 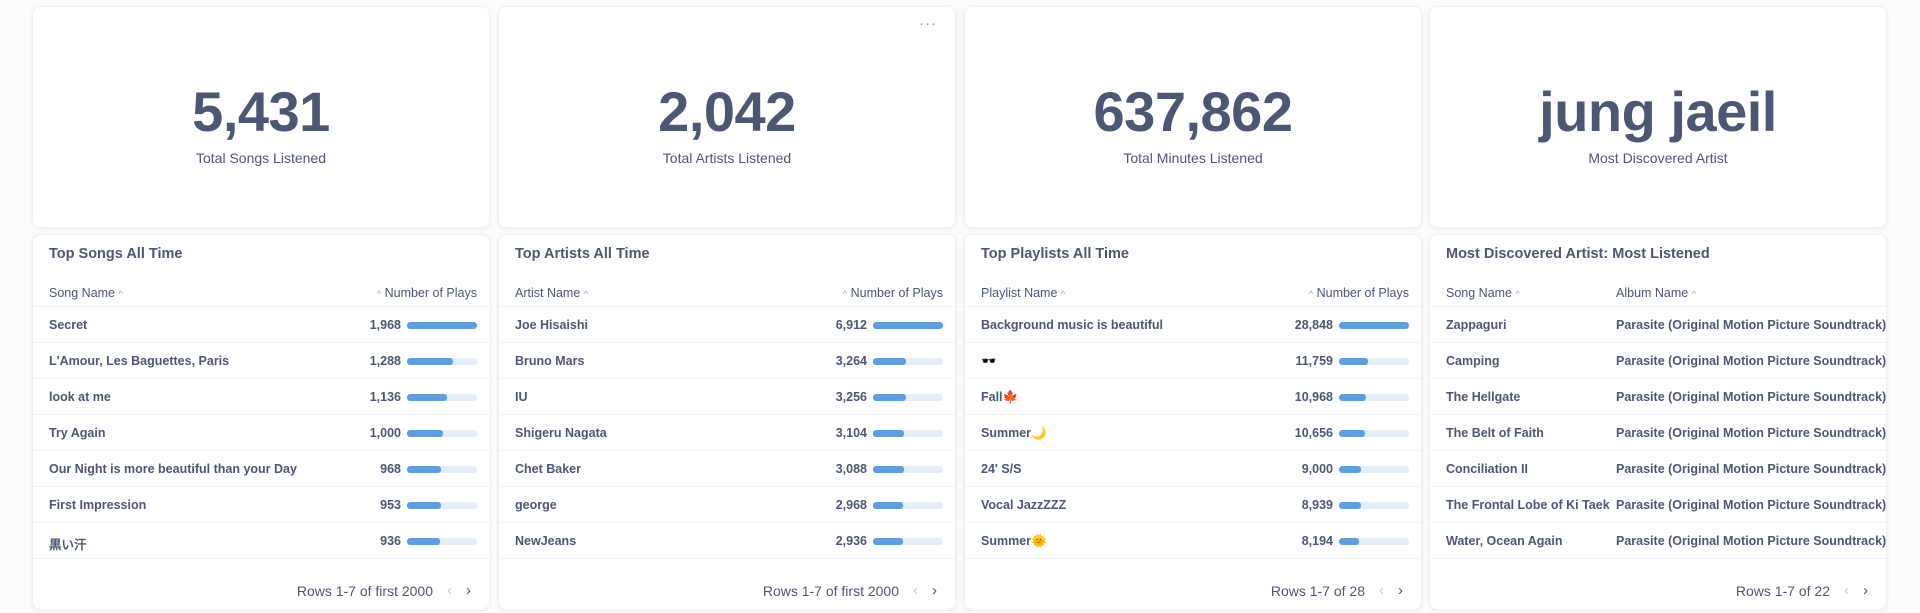 I want to click on card-title: Top Playlists All Time, so click(x=1055, y=254).